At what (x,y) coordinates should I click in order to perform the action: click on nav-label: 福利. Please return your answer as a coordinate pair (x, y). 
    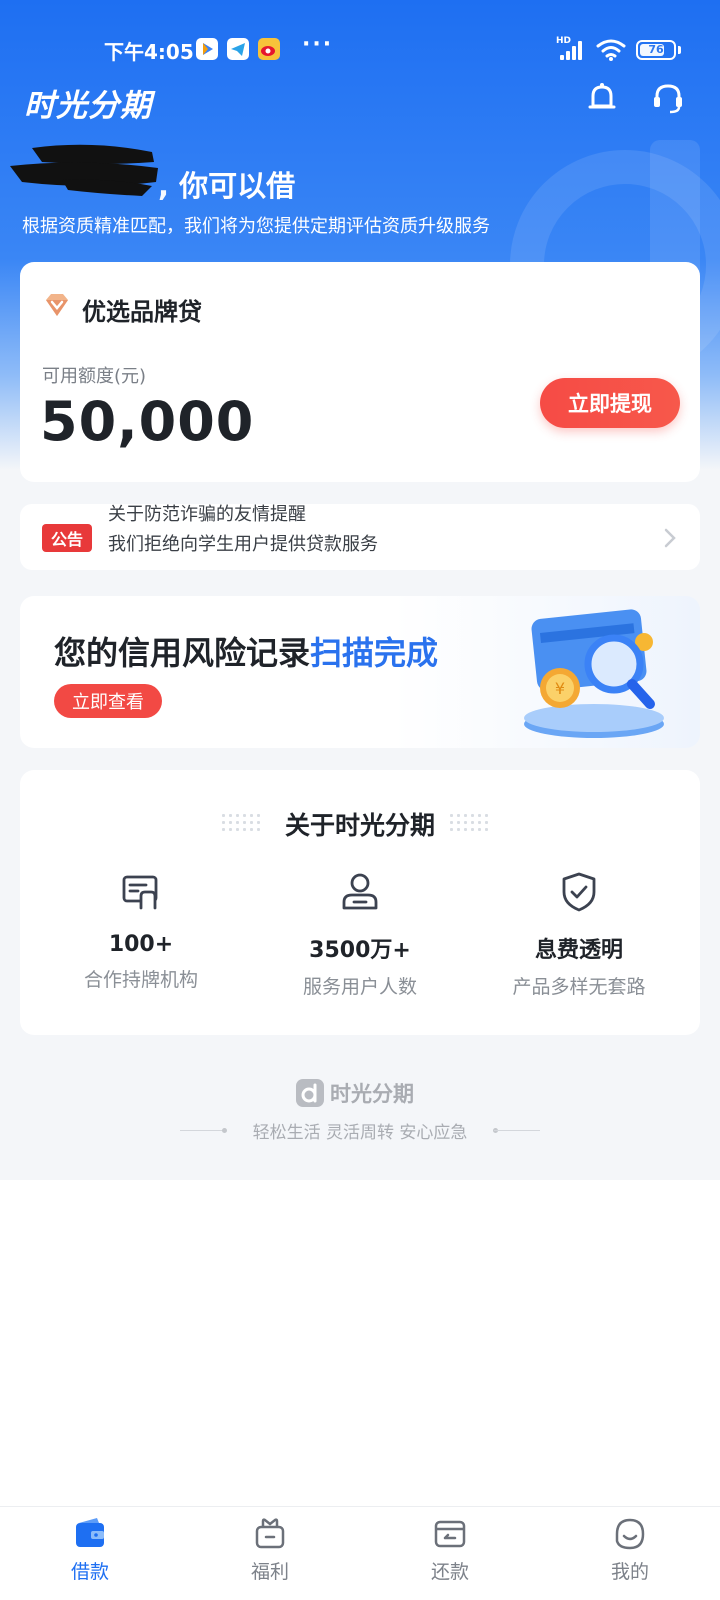
    Looking at the image, I should click on (269, 1572).